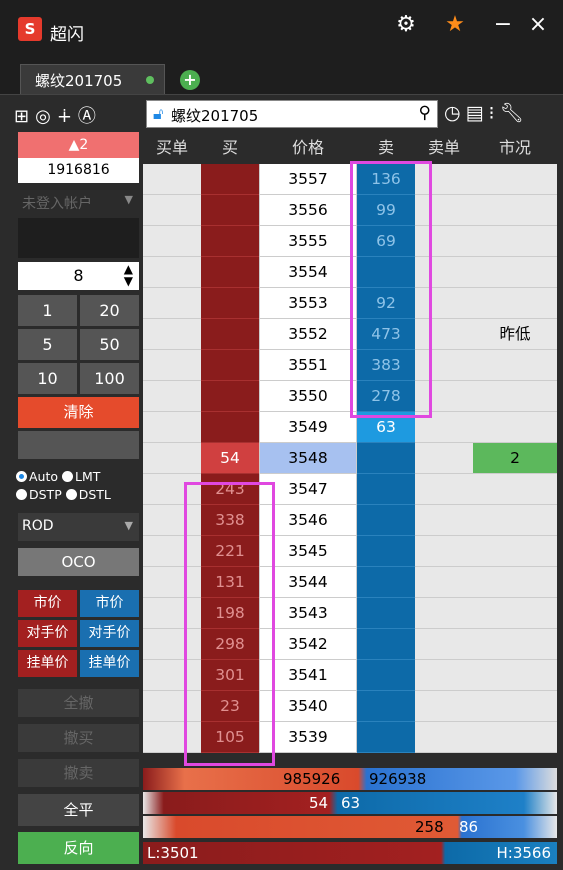 The width and height of the screenshot is (563, 870). I want to click on cancel-all-button: 全撤, so click(78, 703).